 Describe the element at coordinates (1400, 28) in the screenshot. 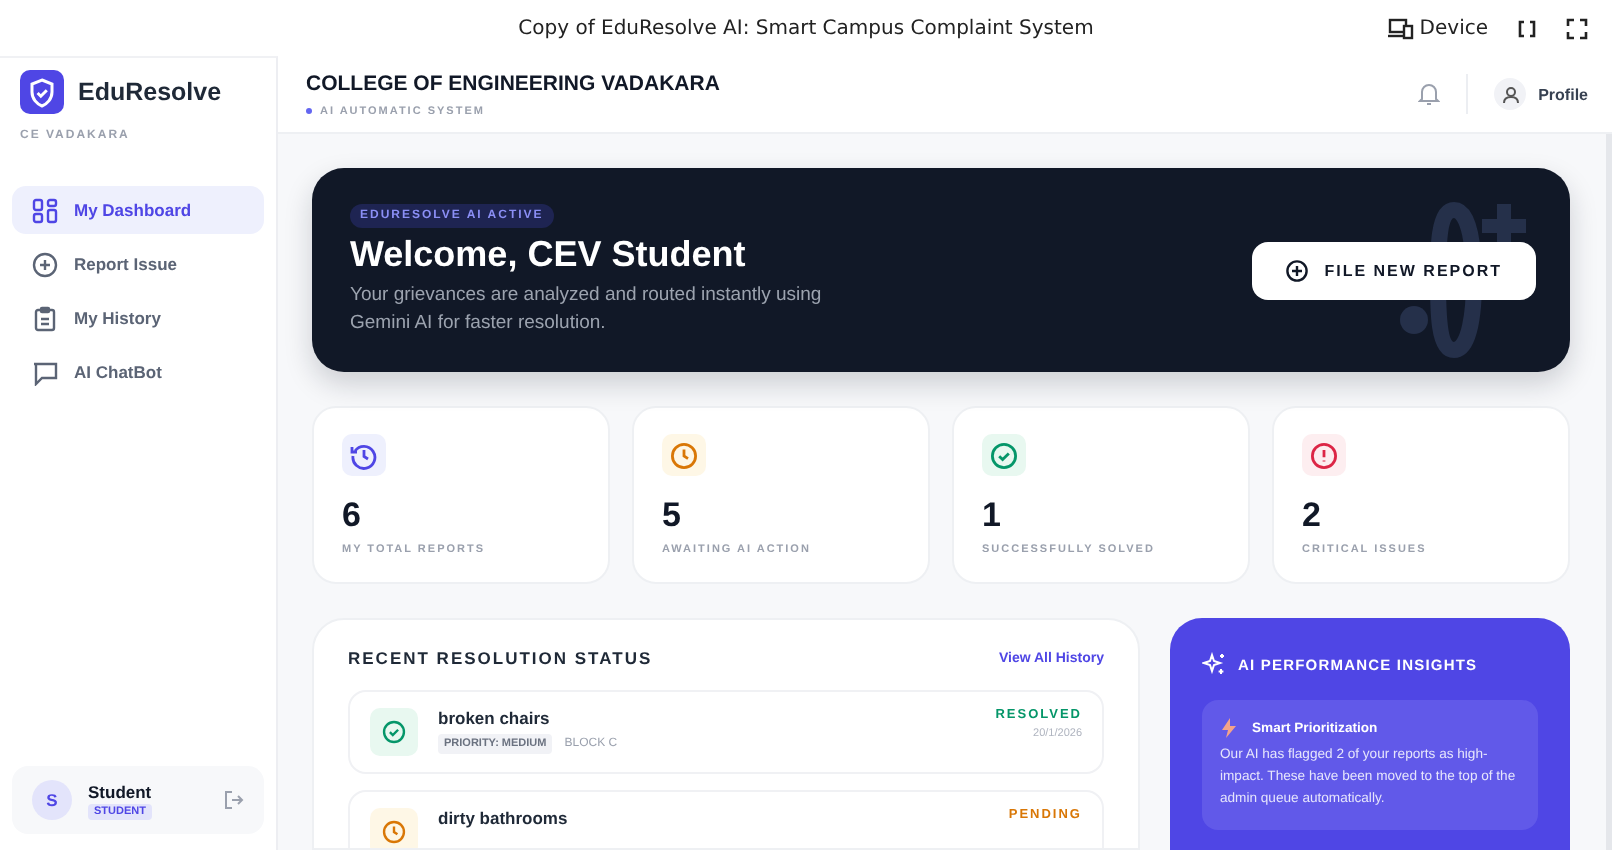

I see `devices-icon` at that location.